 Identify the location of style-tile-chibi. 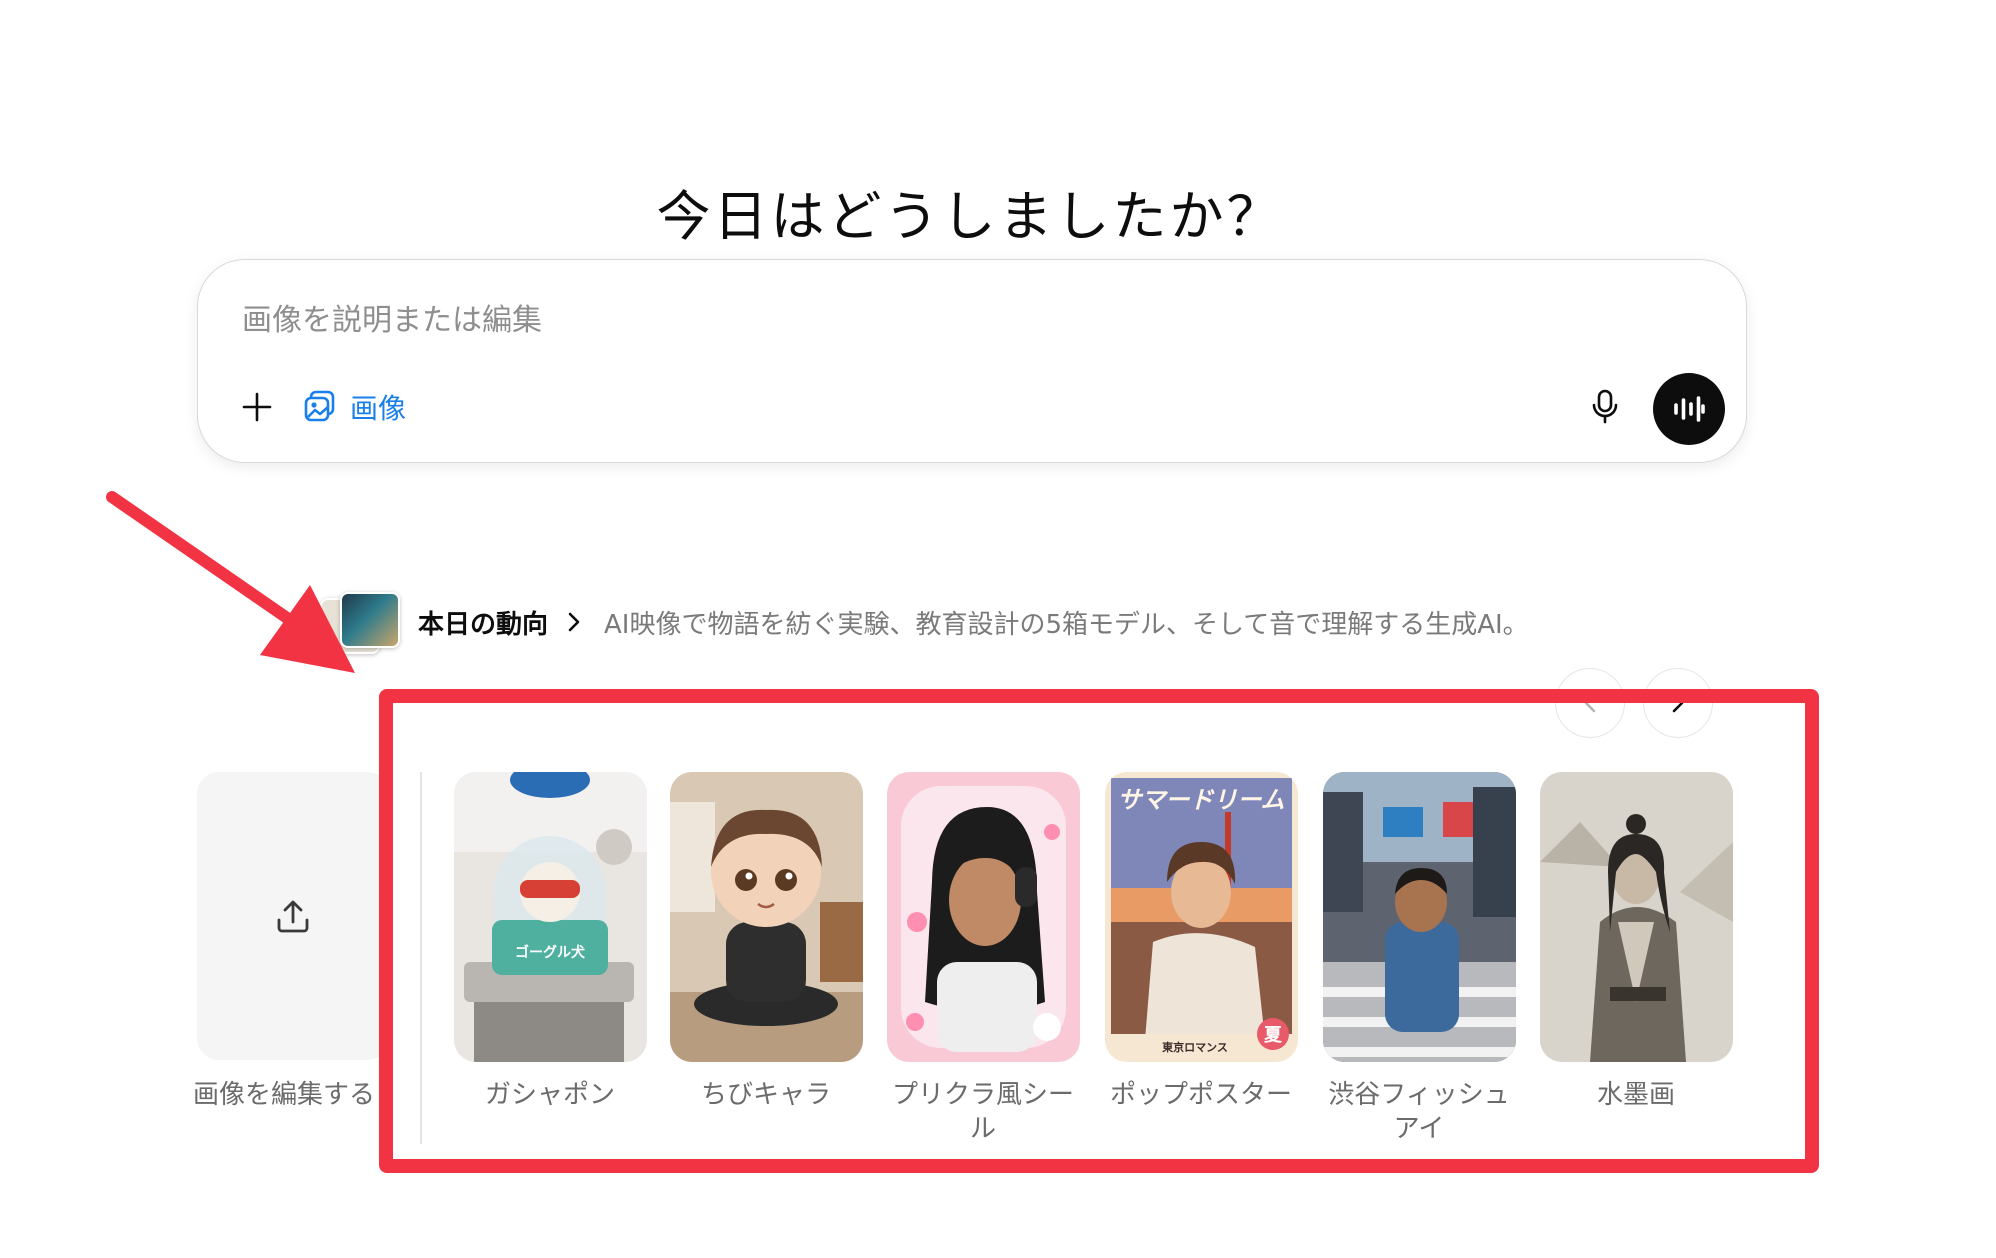
(766, 917).